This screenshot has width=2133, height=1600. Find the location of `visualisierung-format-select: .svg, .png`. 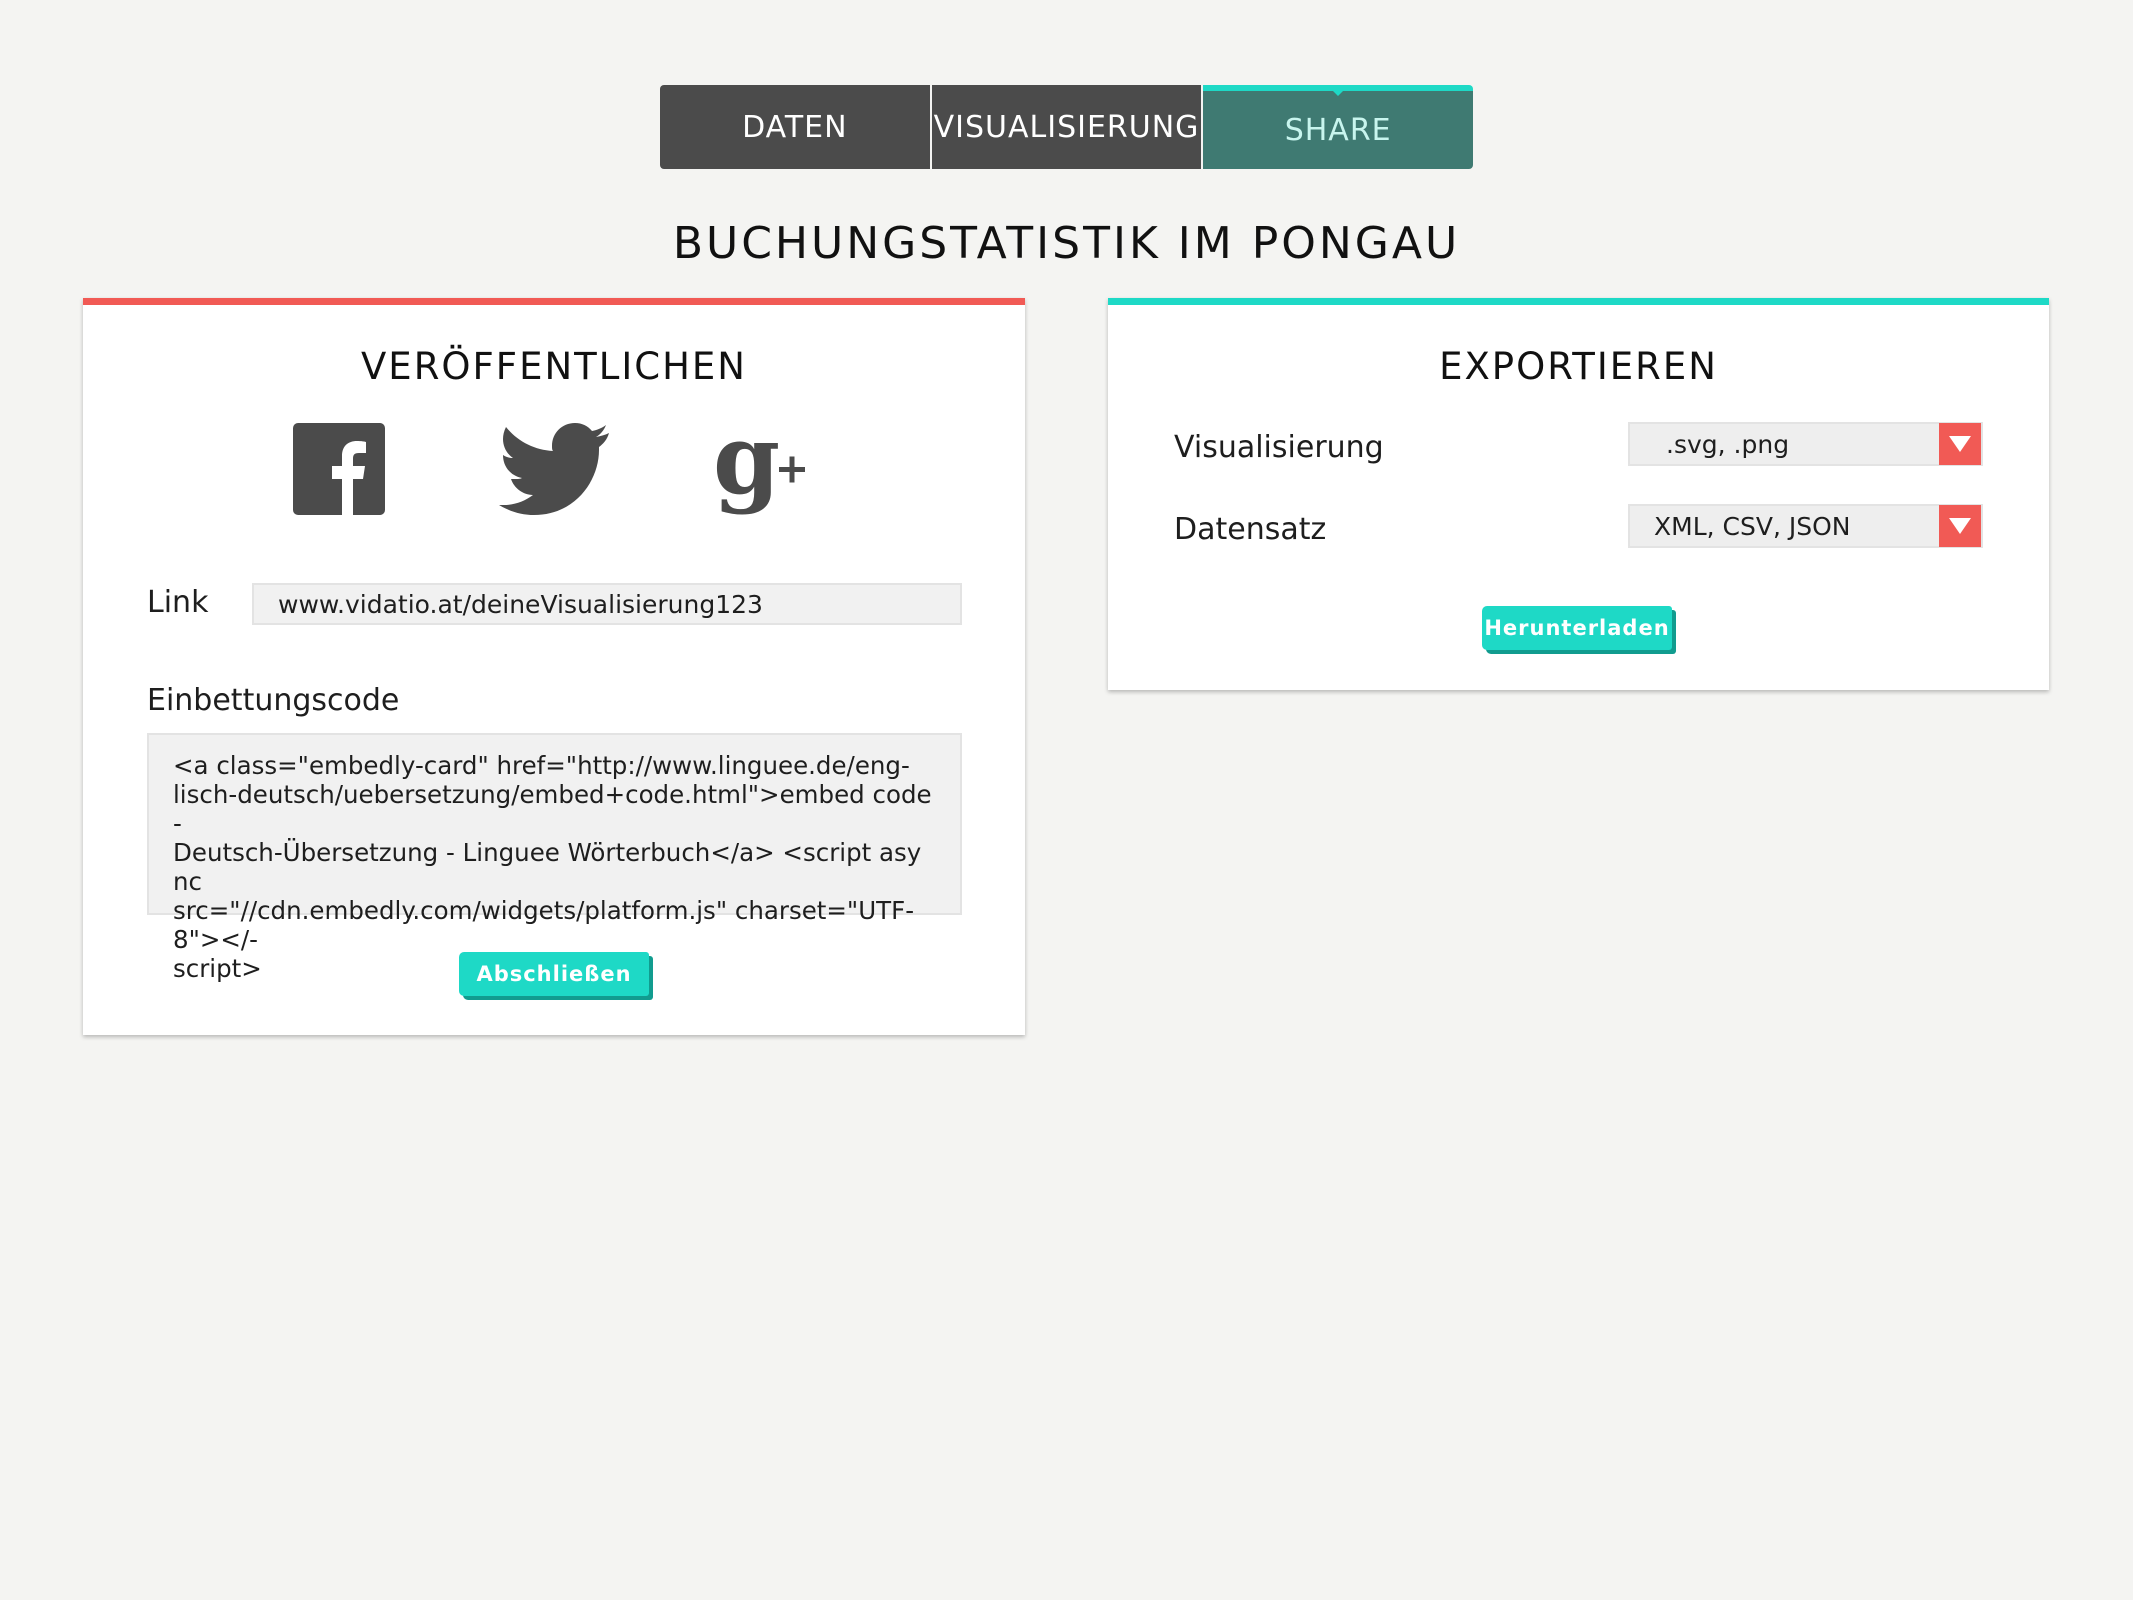

visualisierung-format-select: .svg, .png is located at coordinates (1805, 444).